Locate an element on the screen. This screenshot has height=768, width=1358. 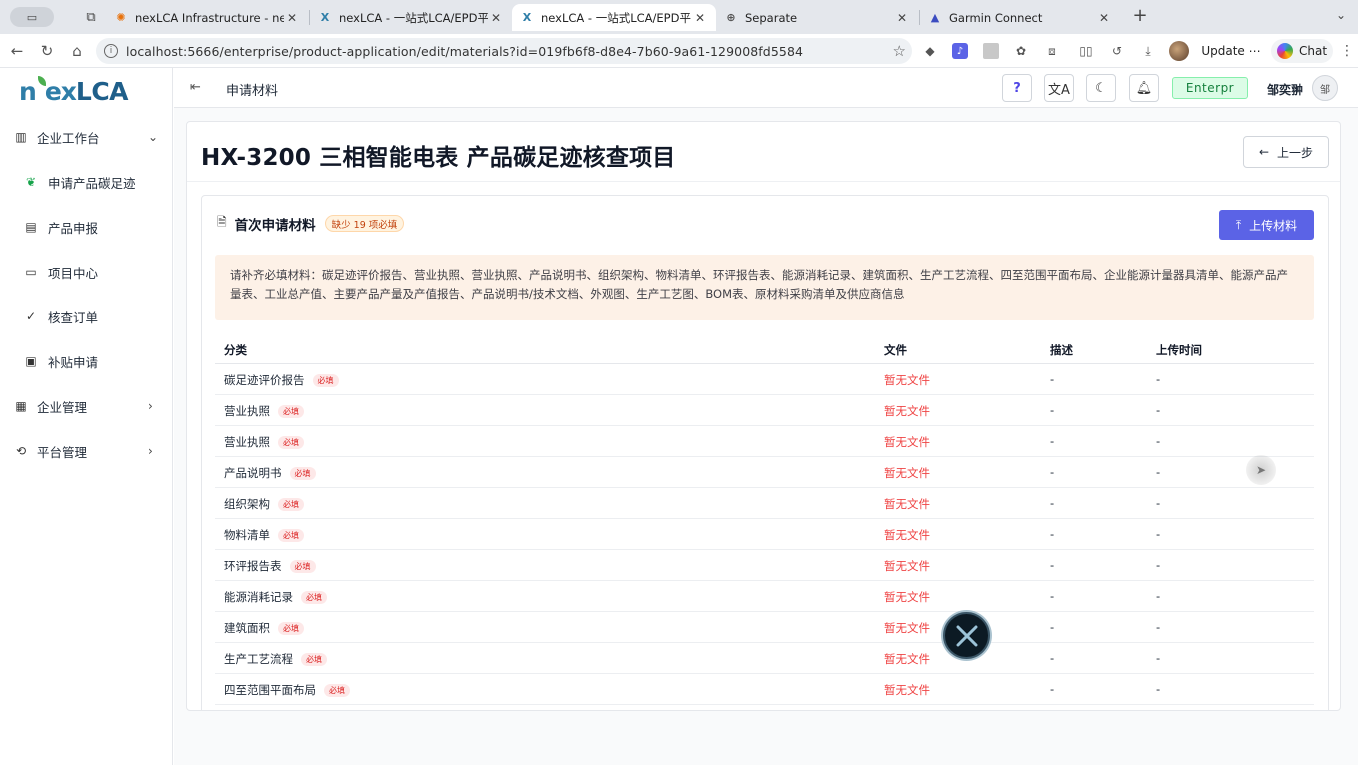
row-category: 营业执照 必填 is located at coordinates (264, 411).